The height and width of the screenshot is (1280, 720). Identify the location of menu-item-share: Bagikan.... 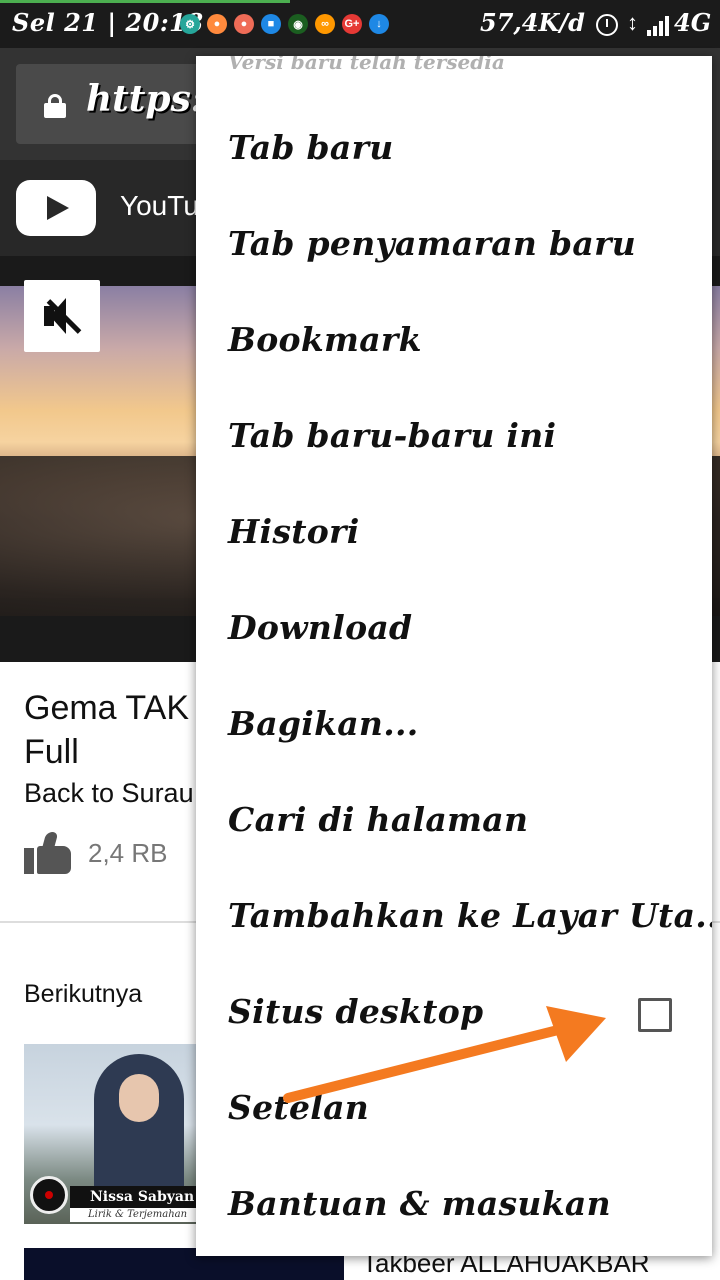
(454, 728).